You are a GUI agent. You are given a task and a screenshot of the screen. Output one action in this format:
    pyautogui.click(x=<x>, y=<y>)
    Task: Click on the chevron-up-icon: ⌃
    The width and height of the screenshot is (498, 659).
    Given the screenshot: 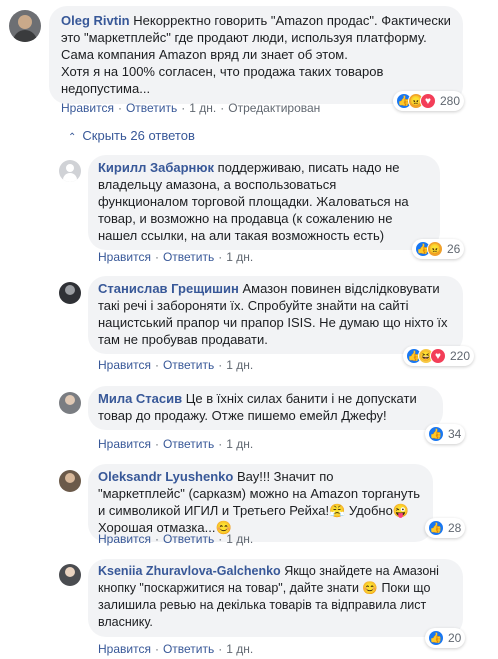 What is the action you would take?
    pyautogui.click(x=72, y=137)
    